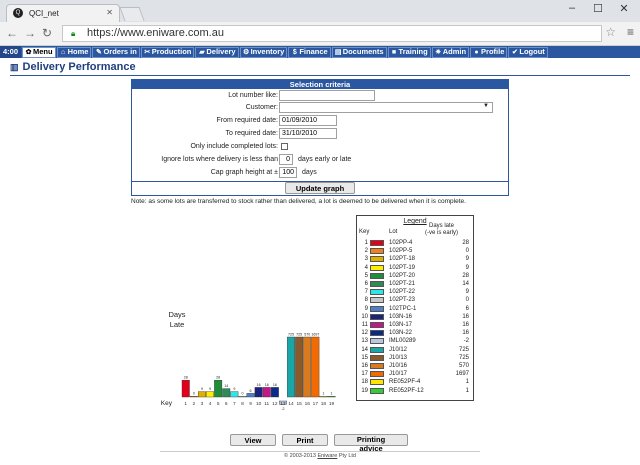 The image size is (640, 465). Describe the element at coordinates (371, 443) in the screenshot. I see `printing-advice-button: Printing advice` at that location.